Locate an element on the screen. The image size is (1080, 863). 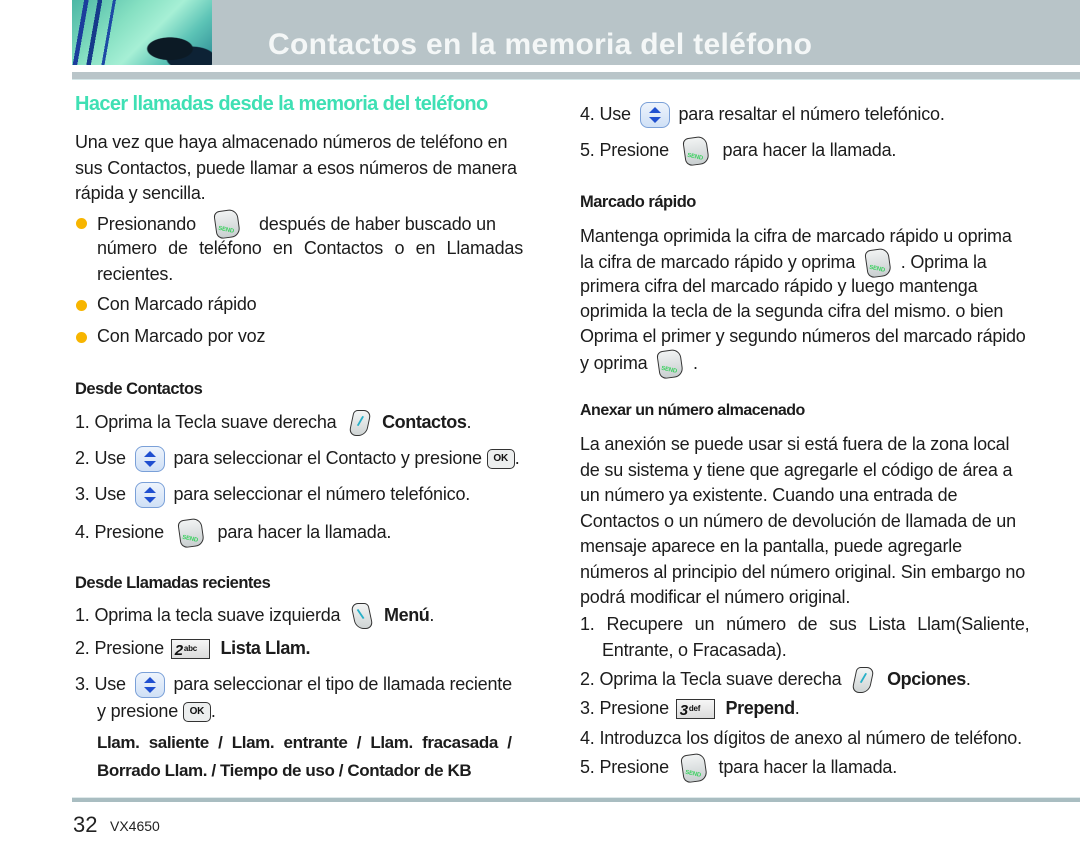
bullet-item: Con Marcado por voz is located at coordinates (181, 336).